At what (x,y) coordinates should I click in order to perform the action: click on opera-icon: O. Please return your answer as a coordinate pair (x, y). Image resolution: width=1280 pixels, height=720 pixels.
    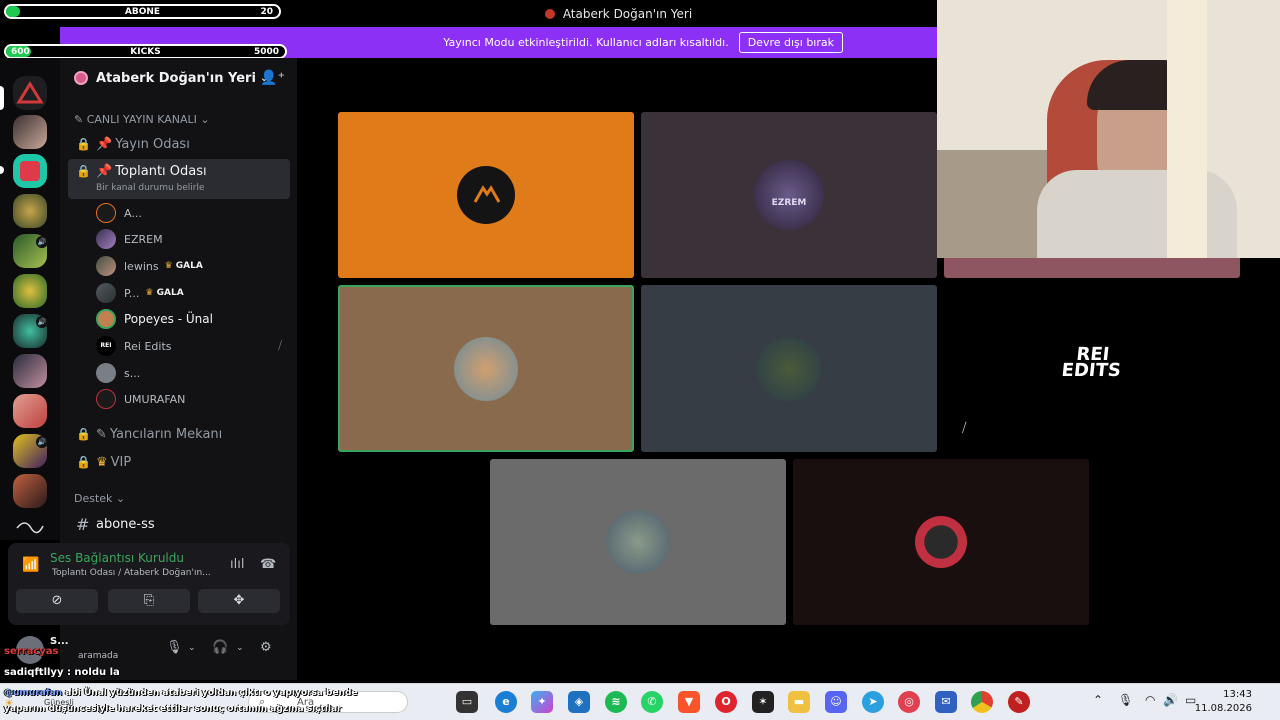
    Looking at the image, I should click on (726, 702).